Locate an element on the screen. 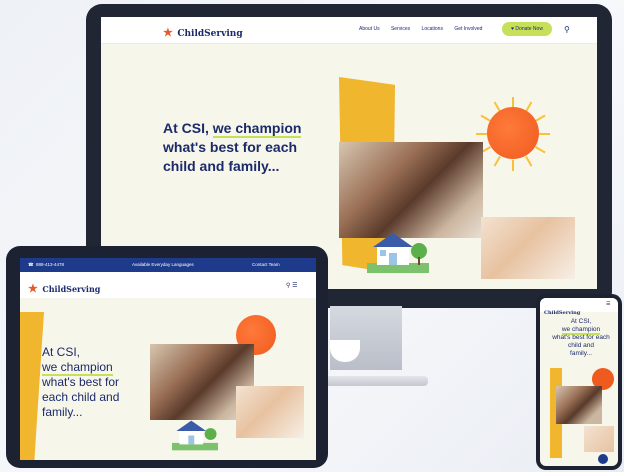 This screenshot has height=472, width=624. monitor-stand is located at coordinates (373, 381).